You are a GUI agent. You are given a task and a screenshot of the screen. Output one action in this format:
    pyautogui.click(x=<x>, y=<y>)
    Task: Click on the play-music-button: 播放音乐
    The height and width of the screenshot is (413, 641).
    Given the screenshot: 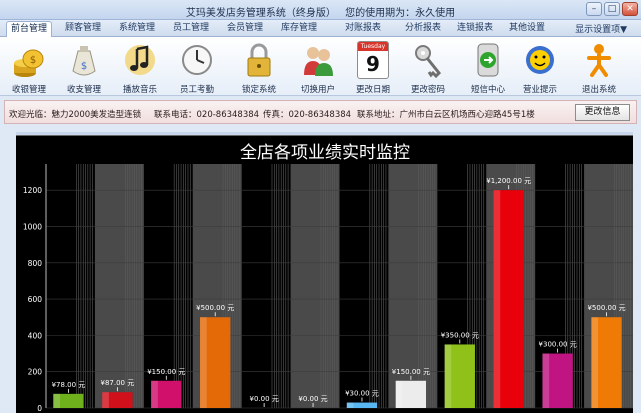 What is the action you would take?
    pyautogui.click(x=140, y=67)
    